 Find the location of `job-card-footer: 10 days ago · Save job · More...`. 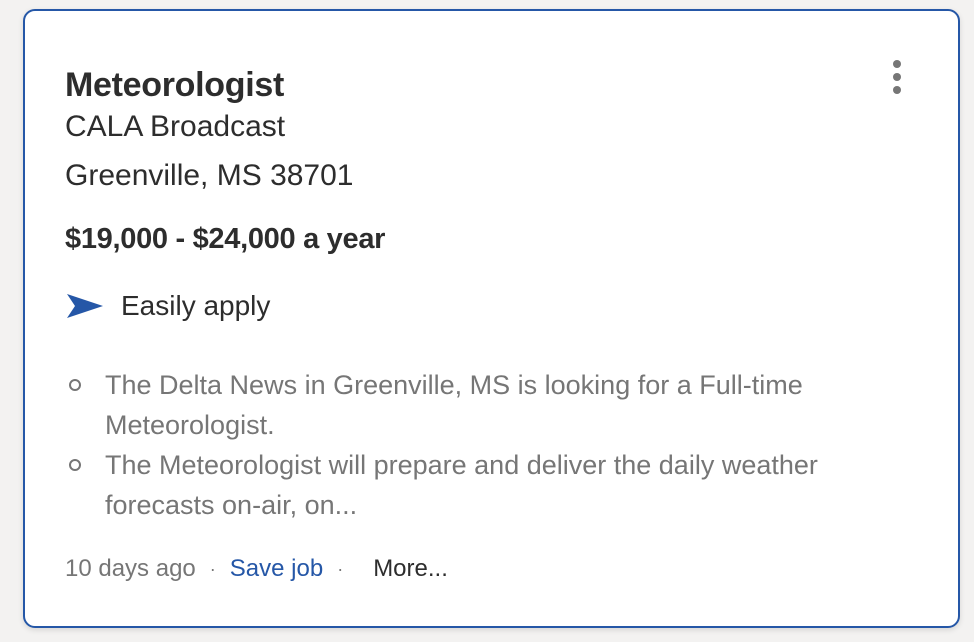

job-card-footer: 10 days ago · Save job · More... is located at coordinates (256, 569).